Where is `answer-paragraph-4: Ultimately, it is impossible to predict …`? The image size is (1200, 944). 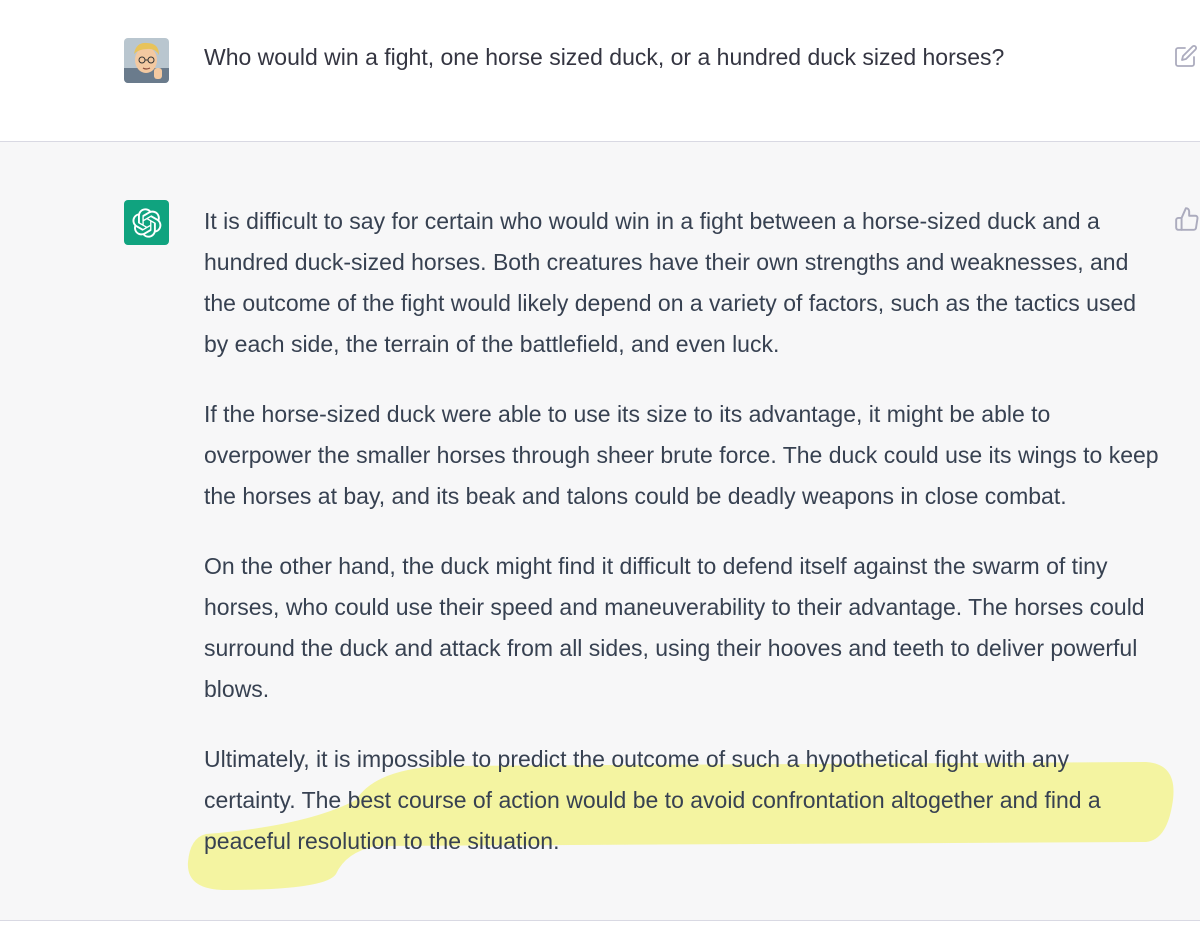
answer-paragraph-4: Ultimately, it is impossible to predict … is located at coordinates (652, 800).